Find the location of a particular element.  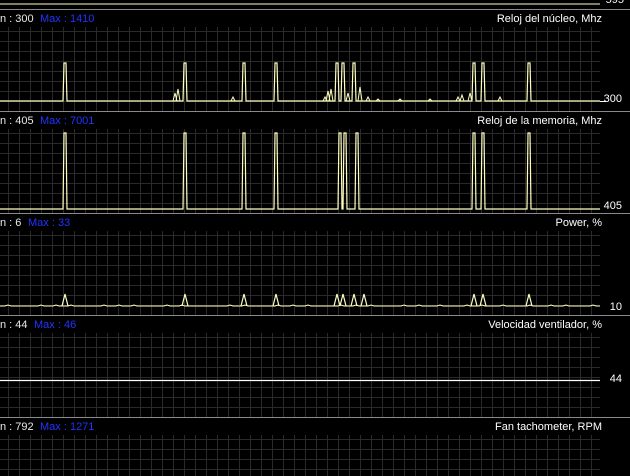

min-label: n : 6 is located at coordinates (11, 223).